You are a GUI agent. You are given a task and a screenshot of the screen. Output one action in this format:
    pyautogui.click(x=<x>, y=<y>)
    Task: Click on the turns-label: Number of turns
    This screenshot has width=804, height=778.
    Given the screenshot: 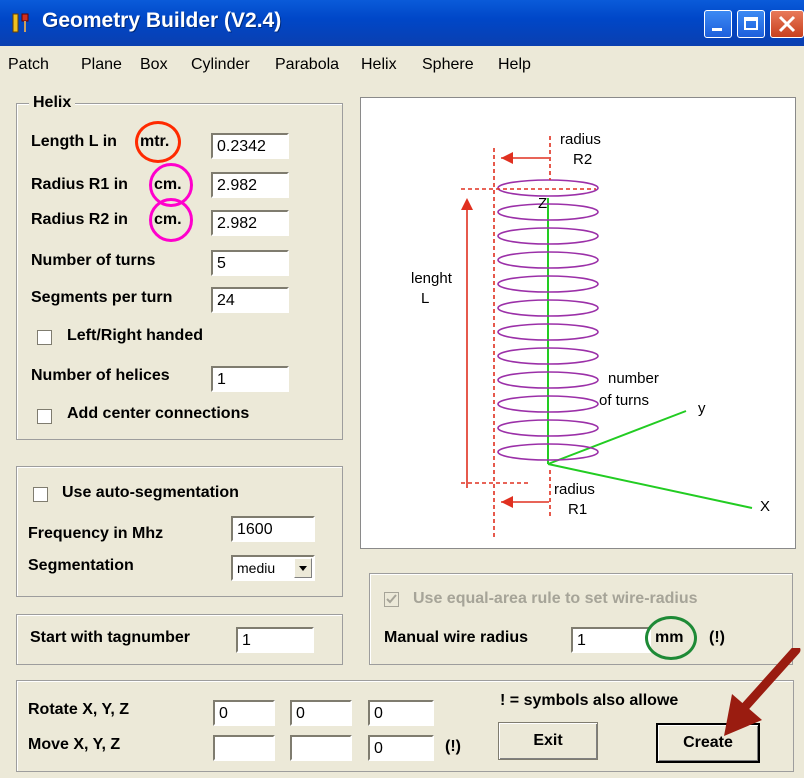 What is the action you would take?
    pyautogui.click(x=93, y=260)
    